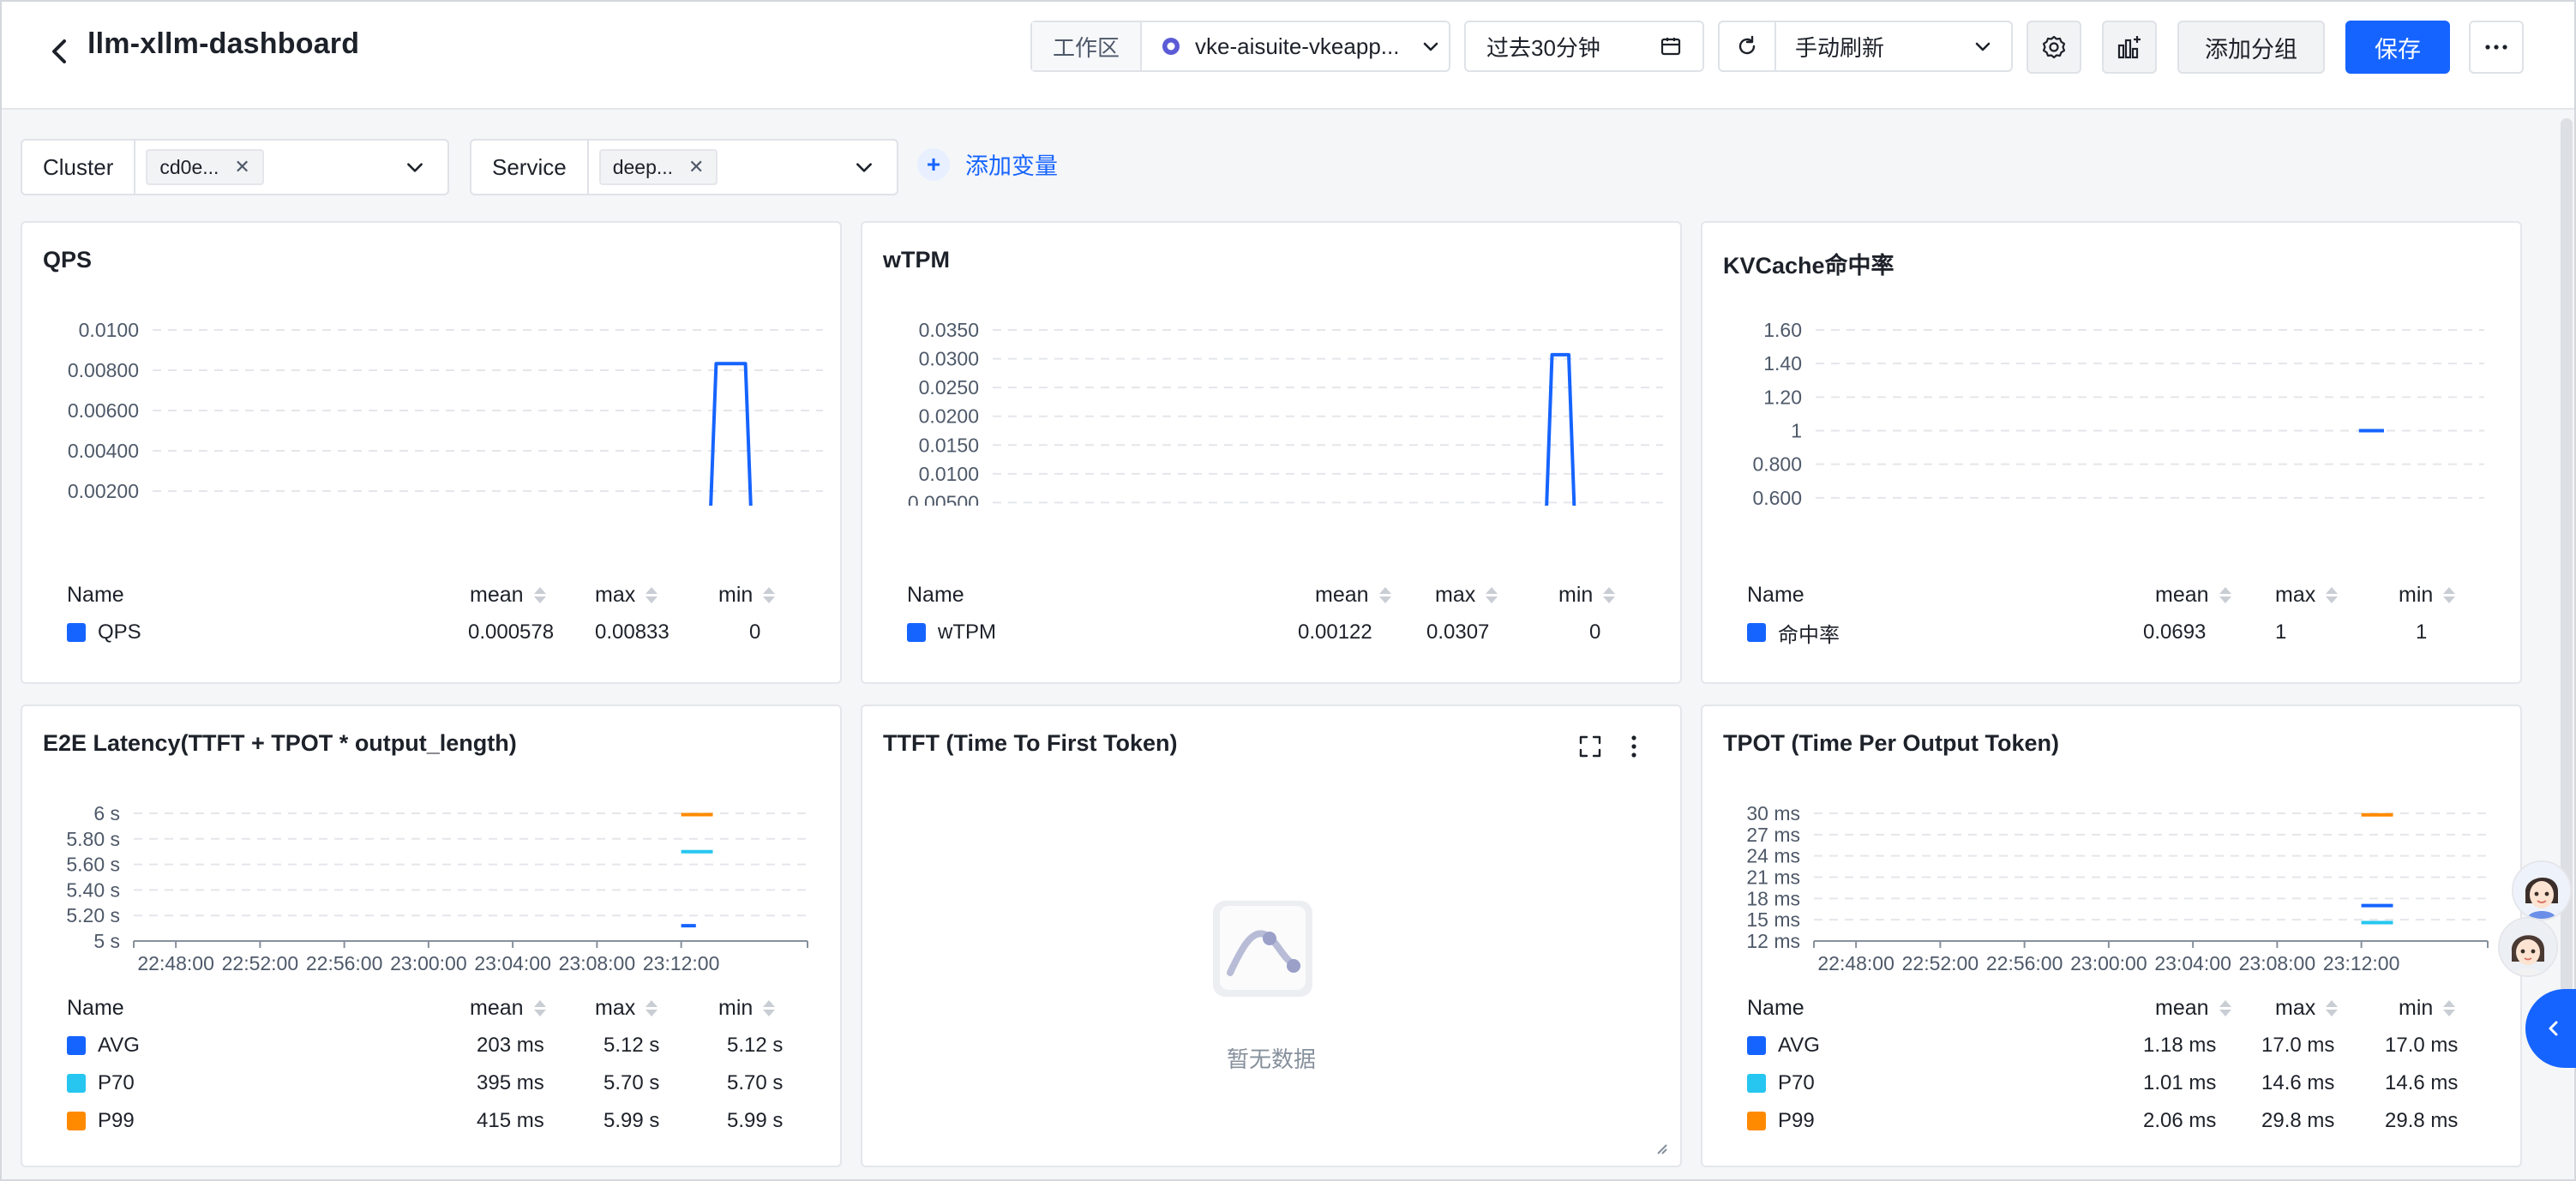  I want to click on add-variable-button: + 添加变量, so click(987, 164).